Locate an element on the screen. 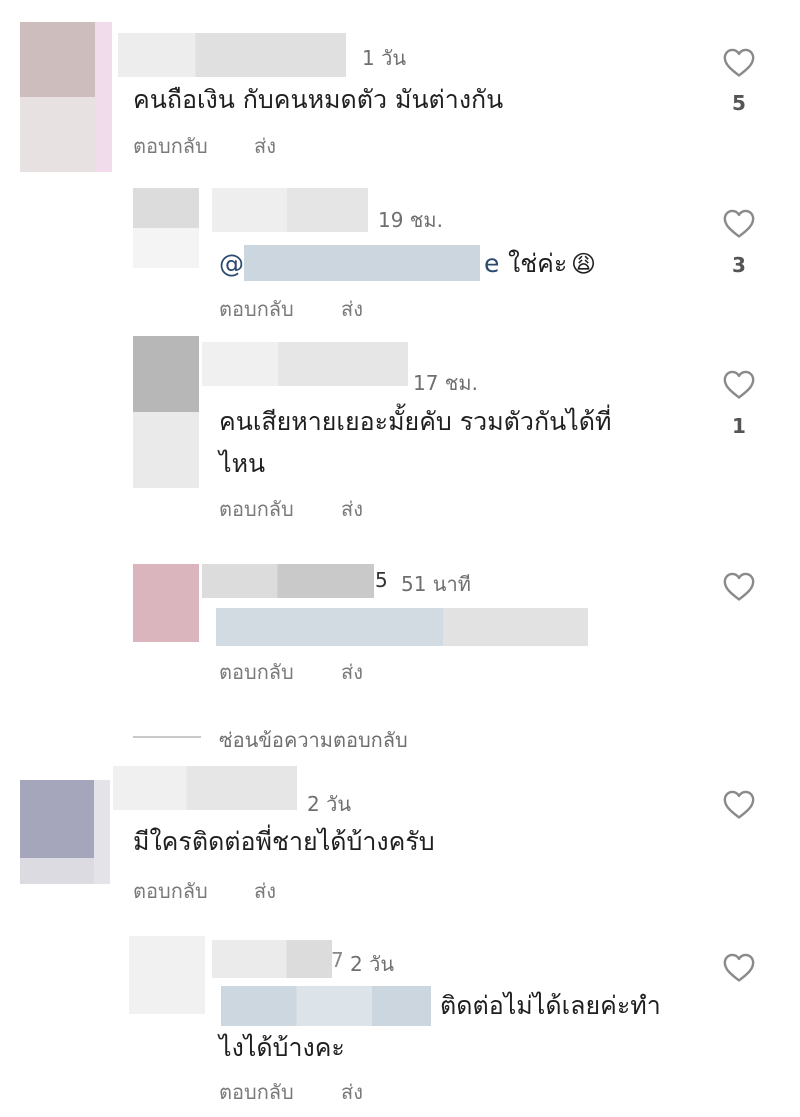 This screenshot has height=1117, width=800. divider-line is located at coordinates (167, 737).